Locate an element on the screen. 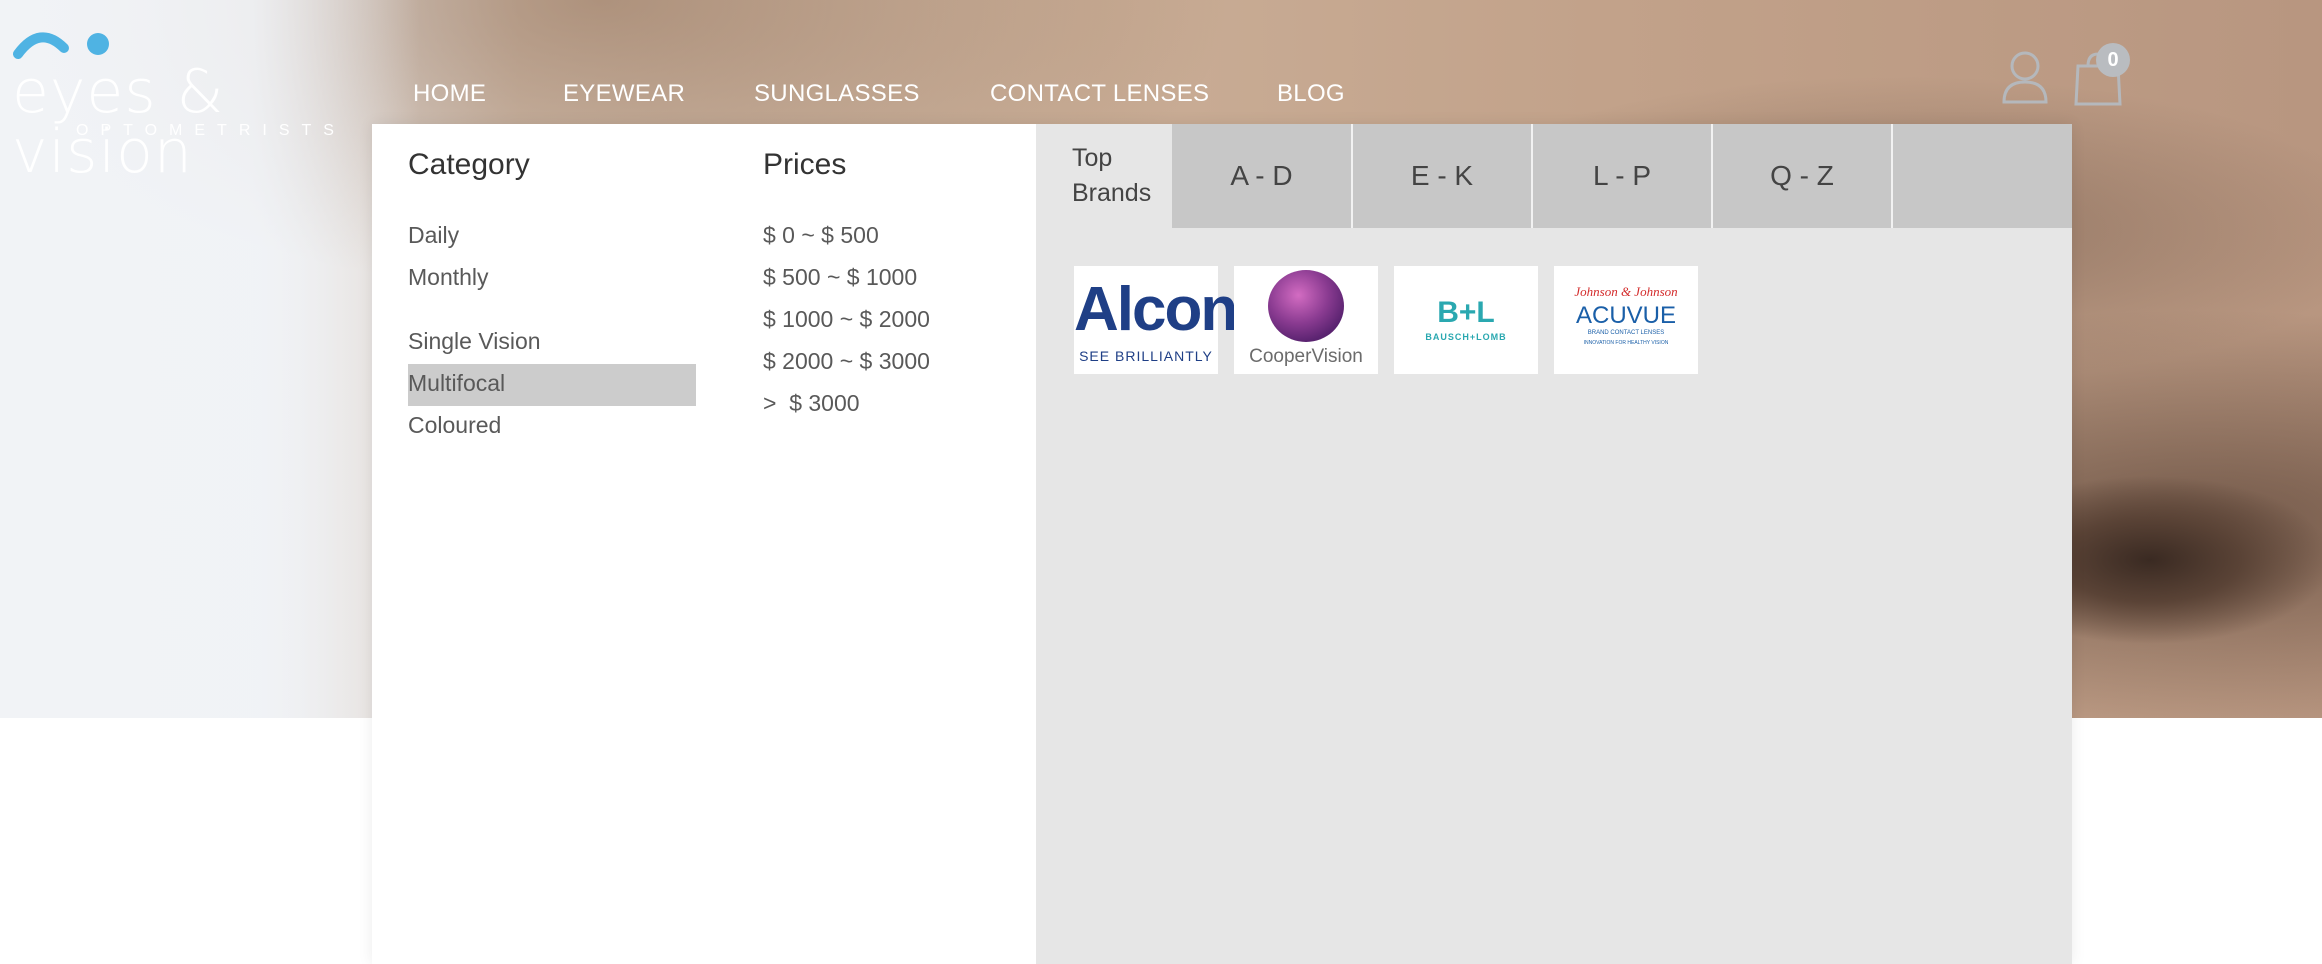  coopervision-wordmark: CooperVision is located at coordinates (1306, 356).